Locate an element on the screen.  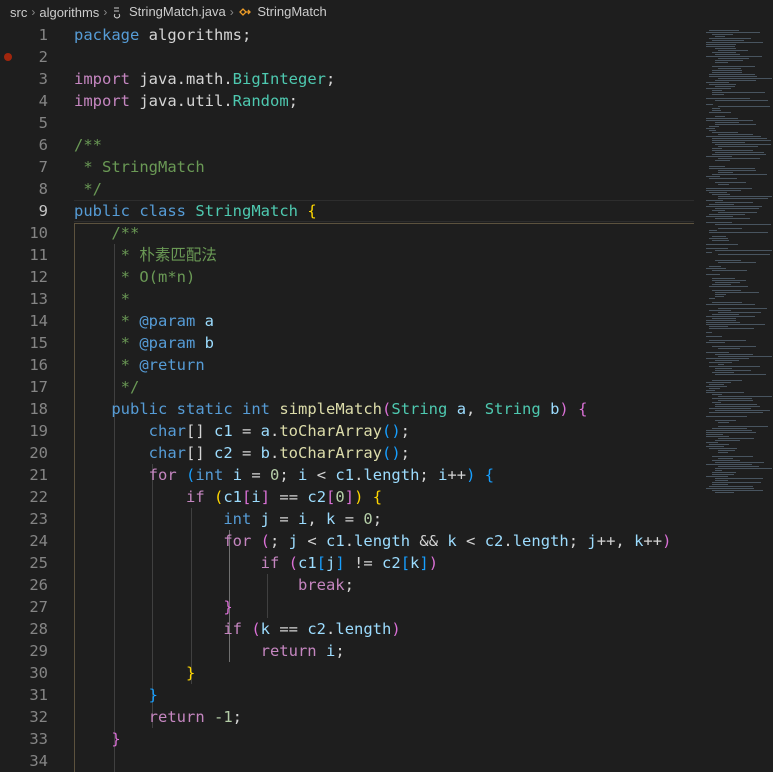
line-number: 14 is located at coordinates (38, 321).